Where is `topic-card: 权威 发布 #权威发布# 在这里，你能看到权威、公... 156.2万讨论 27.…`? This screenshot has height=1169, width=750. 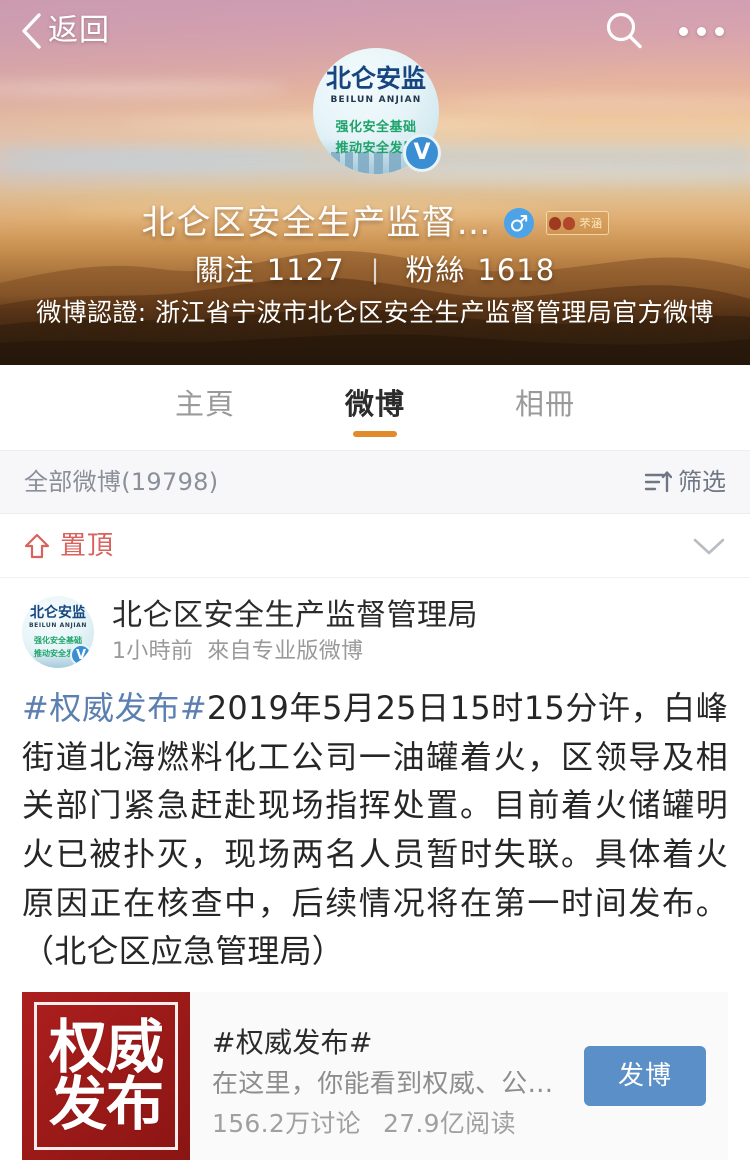
topic-card: 权威 发布 #权威发布# 在这里，你能看到权威、公... 156.2万讨论 27.… is located at coordinates (375, 1075).